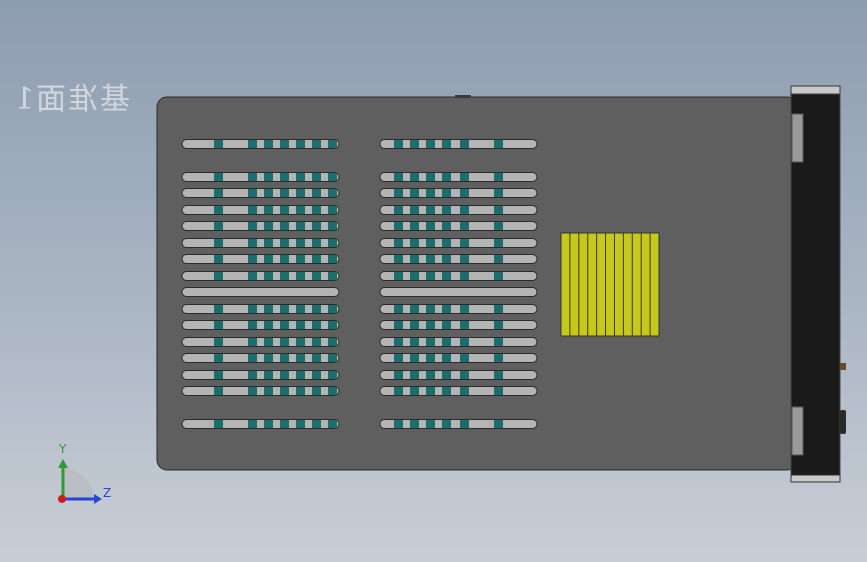 The height and width of the screenshot is (562, 867). Describe the element at coordinates (818, 284) in the screenshot. I see `end-cap` at that location.